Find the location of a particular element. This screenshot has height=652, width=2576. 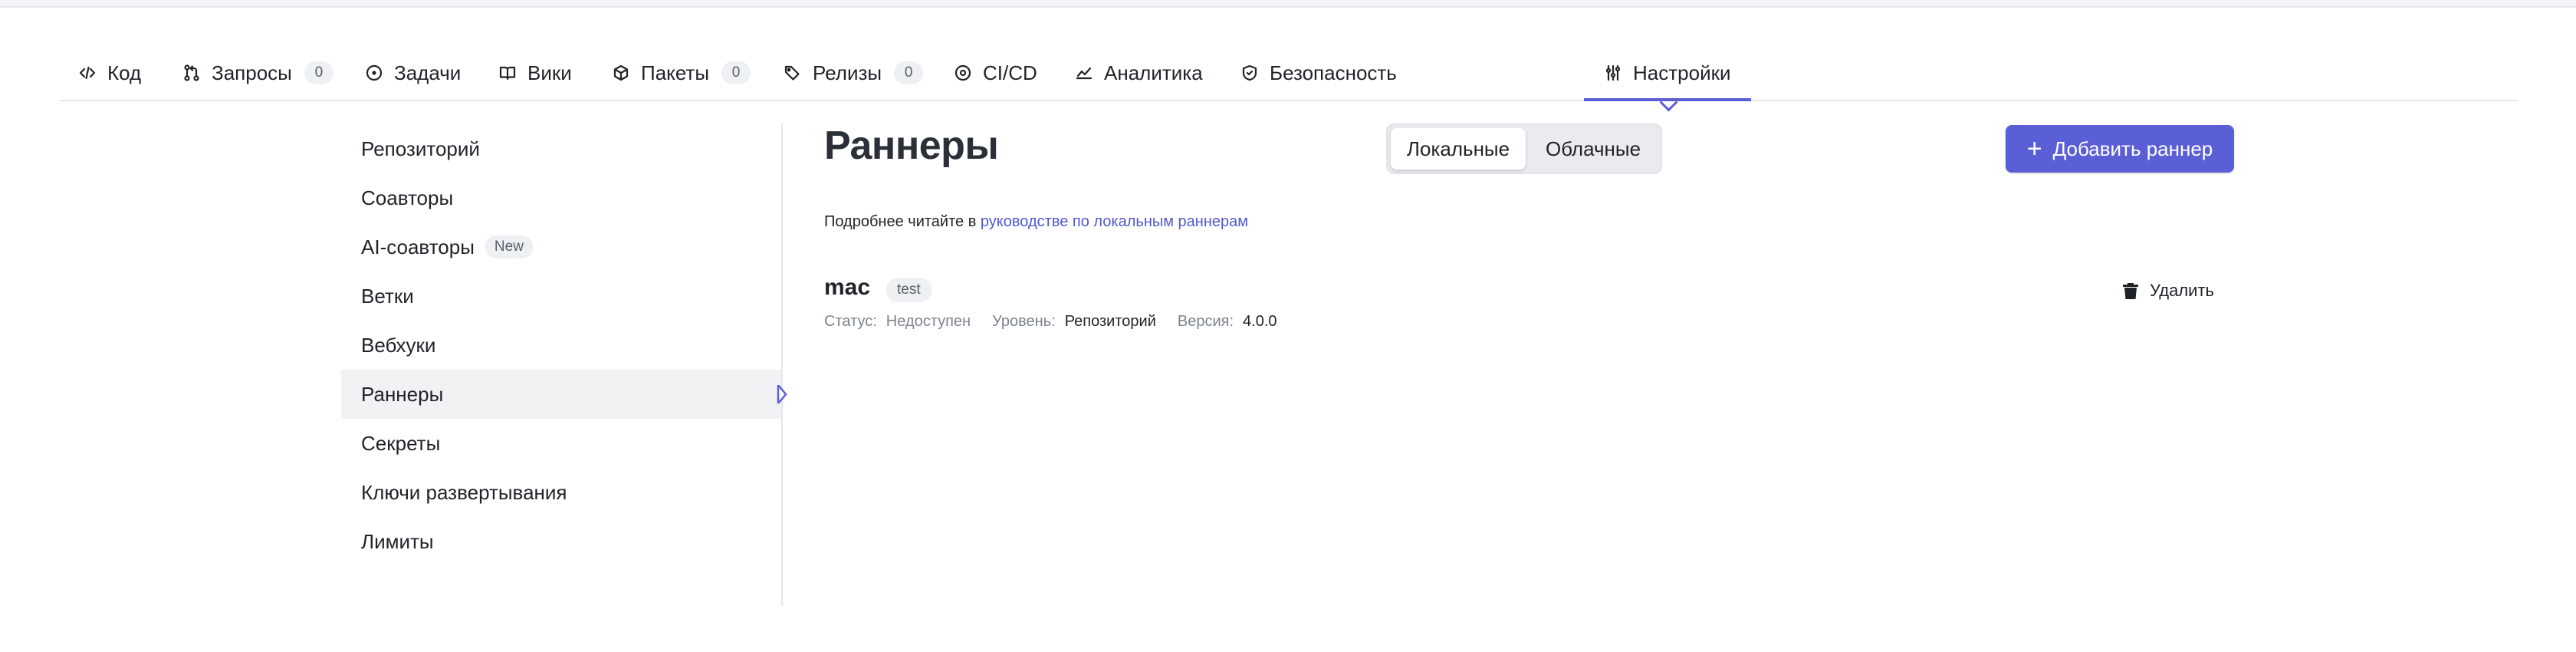

active-item-marker is located at coordinates (782, 394).